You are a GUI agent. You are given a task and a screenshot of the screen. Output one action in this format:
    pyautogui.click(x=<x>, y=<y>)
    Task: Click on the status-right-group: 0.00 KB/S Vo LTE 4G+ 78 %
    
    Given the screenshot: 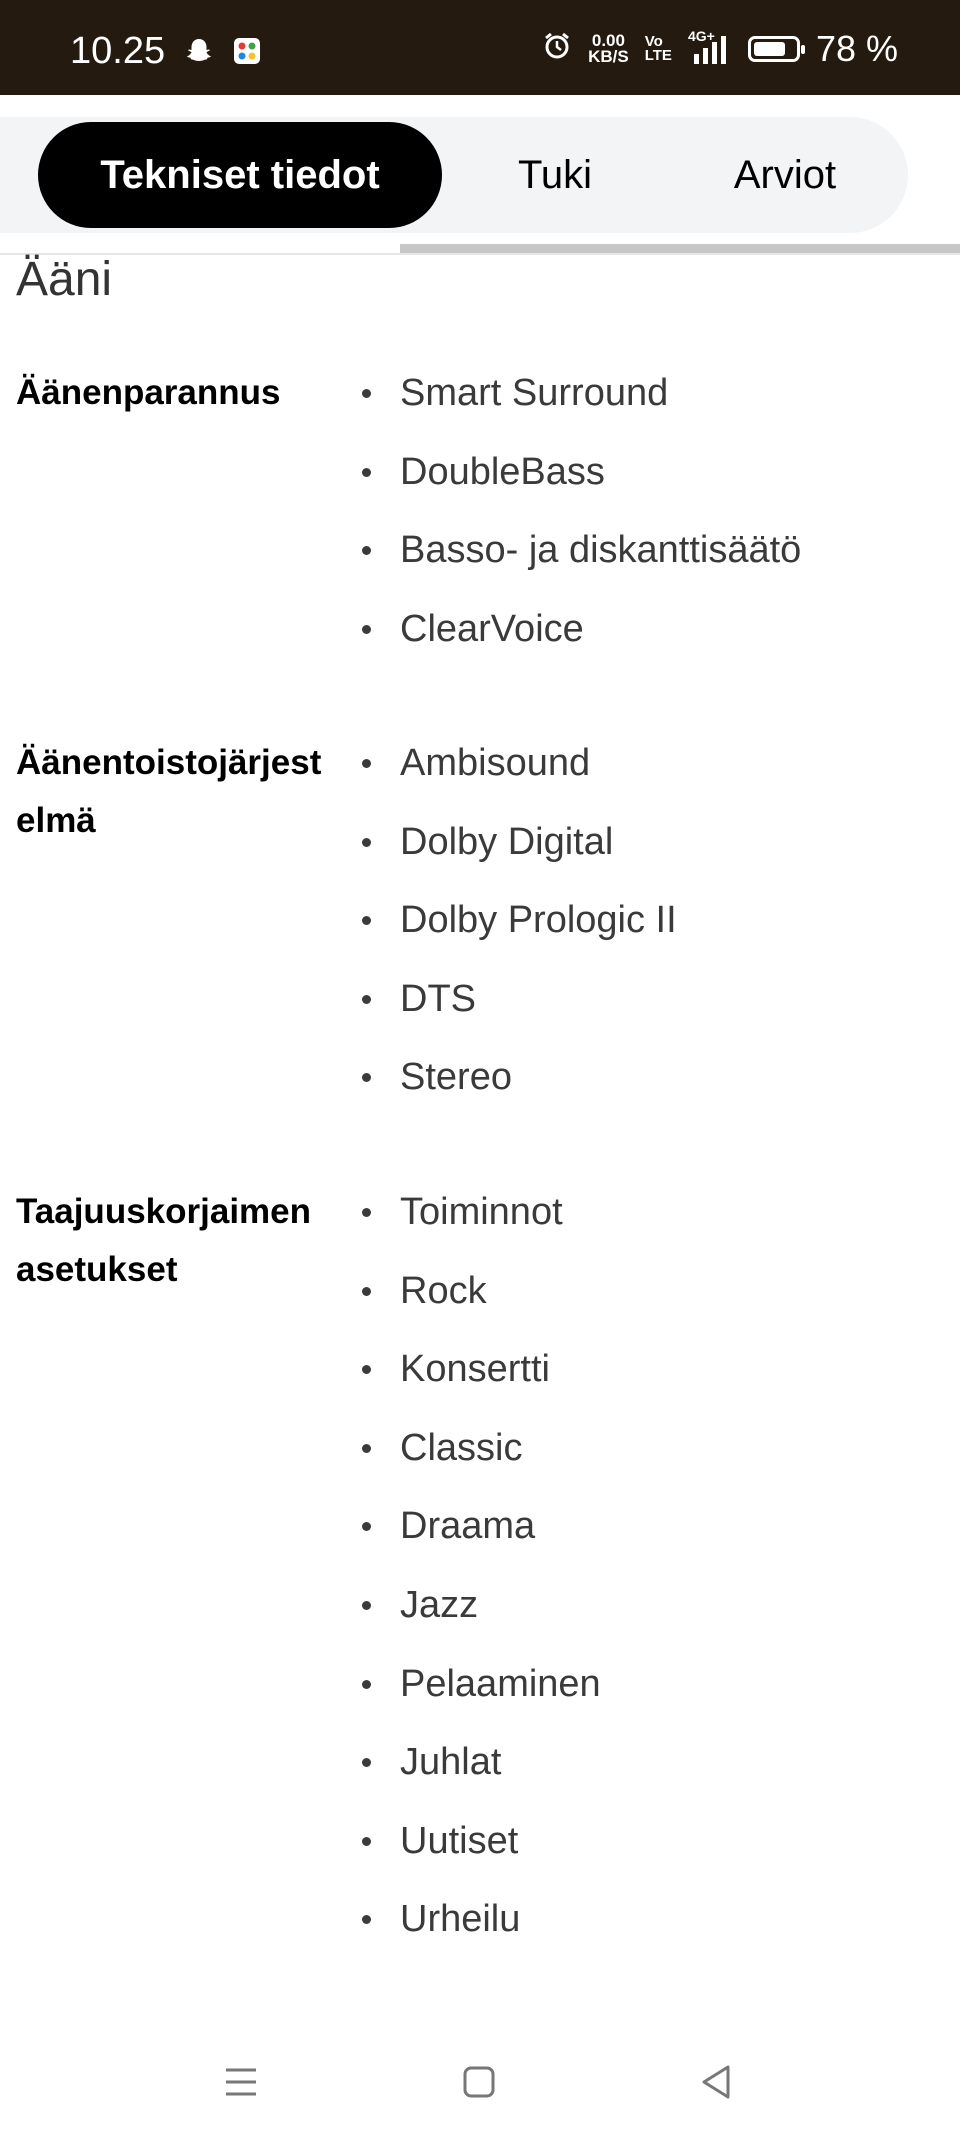 What is the action you would take?
    pyautogui.click(x=720, y=49)
    